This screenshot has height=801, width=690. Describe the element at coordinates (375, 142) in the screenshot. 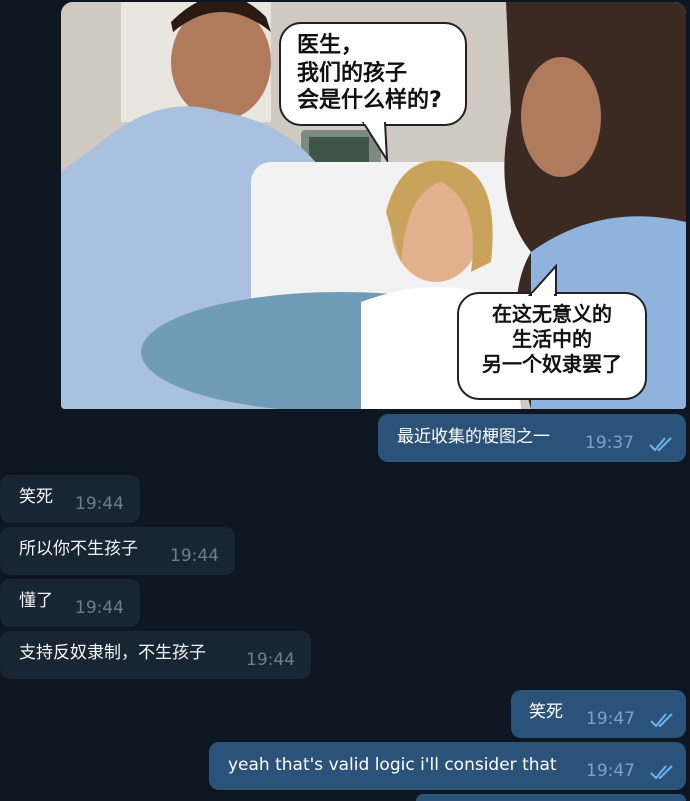

I see `speech-tail-top` at that location.